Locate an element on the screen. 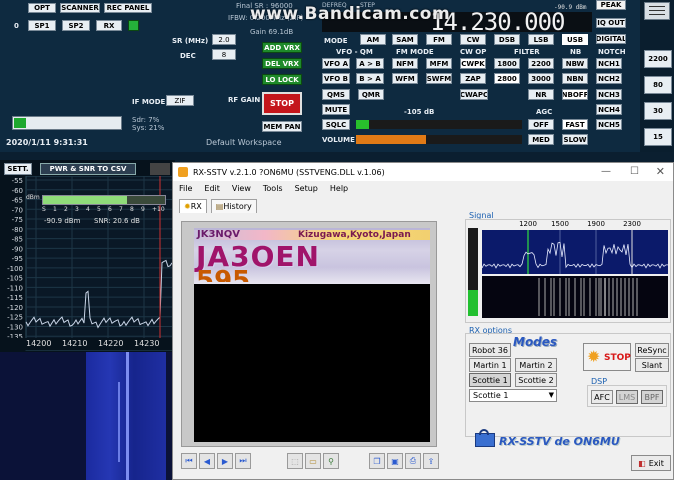 This screenshot has height=480, width=674. add-vrx-button: ADD VRX is located at coordinates (282, 47).